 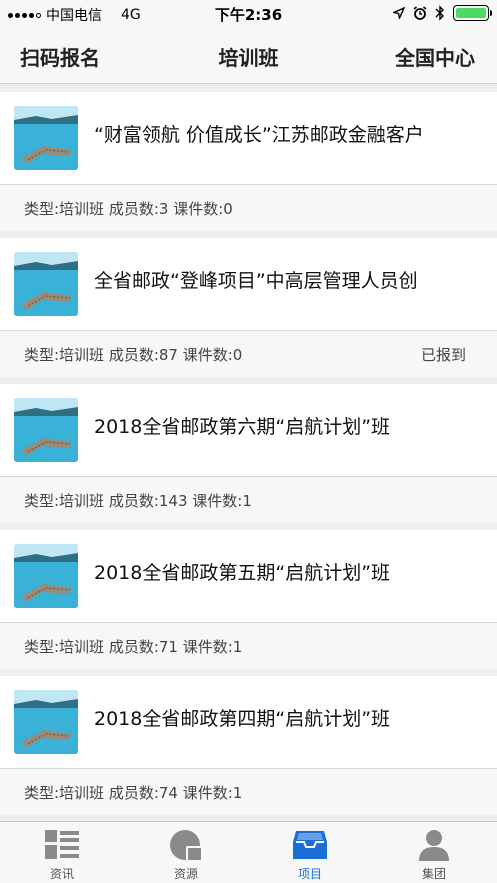 I want to click on status-bar: 中国电信 4G 下午2:36, so click(x=248, y=14).